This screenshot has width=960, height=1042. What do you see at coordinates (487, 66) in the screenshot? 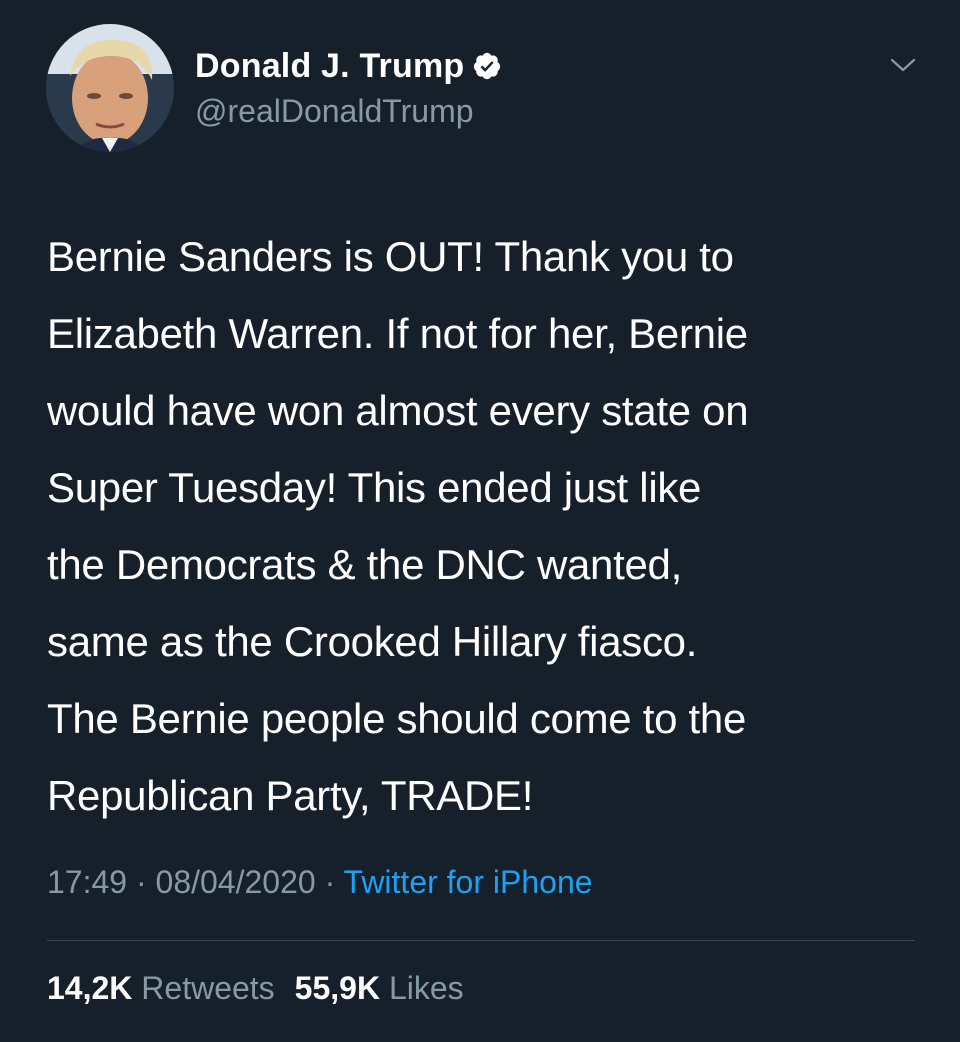
I see `verified-badge-icon` at bounding box center [487, 66].